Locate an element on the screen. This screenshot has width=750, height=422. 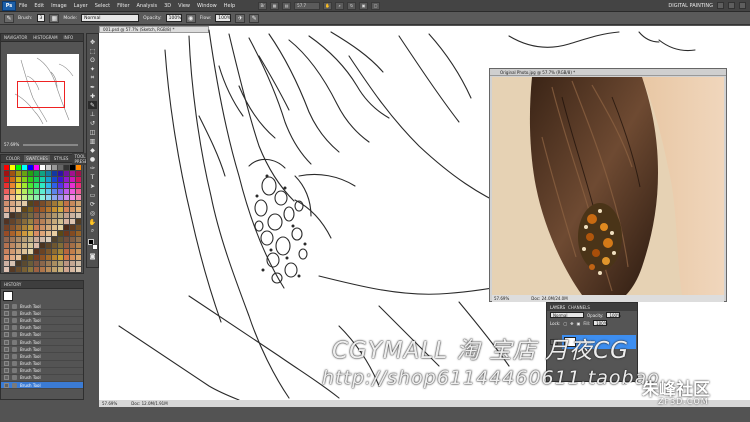
pen-tool-icon: ✑ is located at coordinates (92, 168).